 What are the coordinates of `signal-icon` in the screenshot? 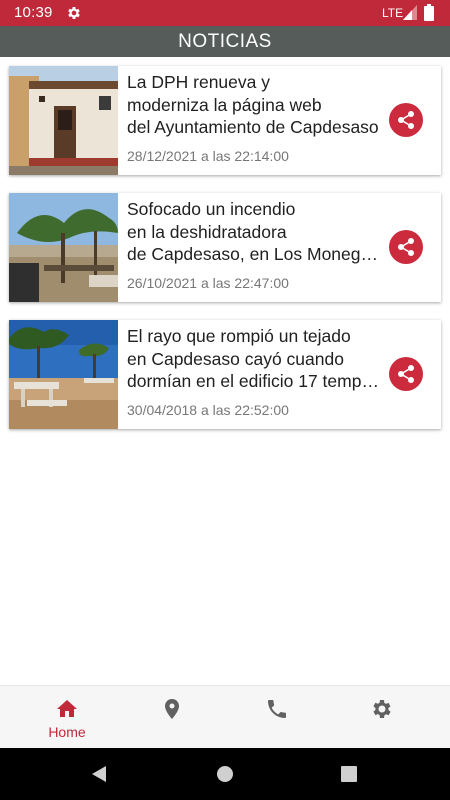 It's located at (410, 12).